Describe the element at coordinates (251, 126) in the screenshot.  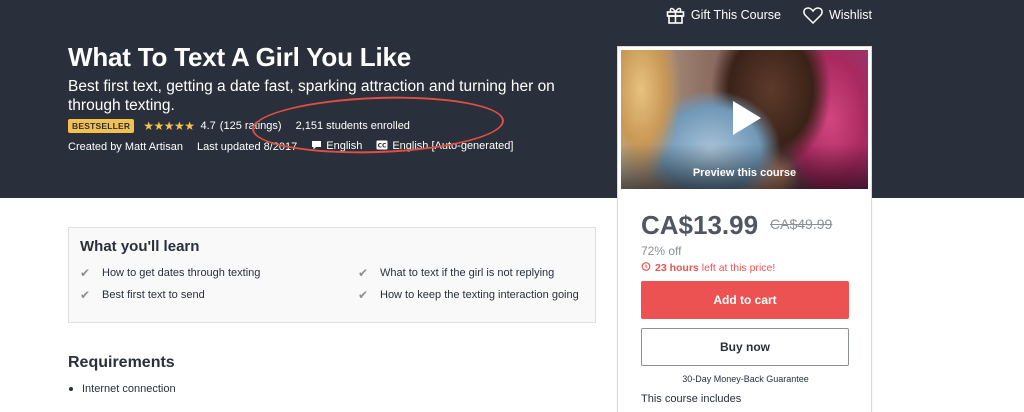
I see `ratings-count-link: (125 ratings)` at that location.